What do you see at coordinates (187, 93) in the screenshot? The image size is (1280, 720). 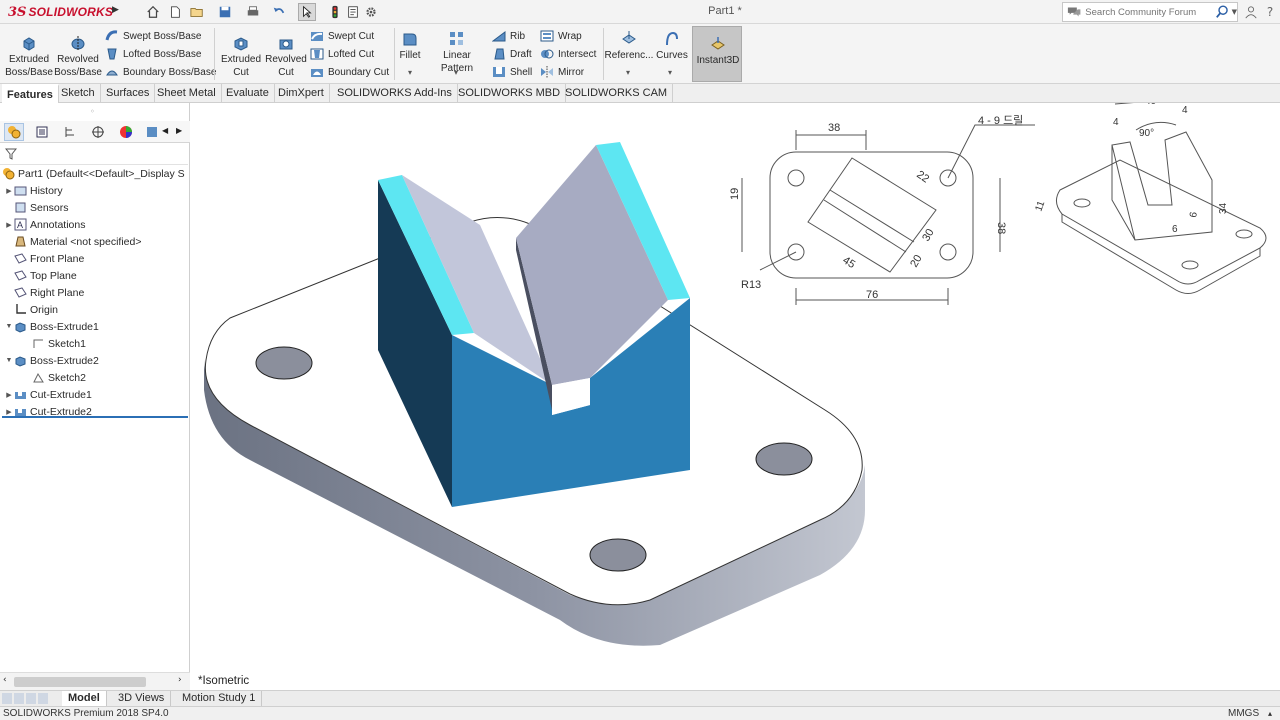 I see `tab-sheet-metal: Sheet Metal` at bounding box center [187, 93].